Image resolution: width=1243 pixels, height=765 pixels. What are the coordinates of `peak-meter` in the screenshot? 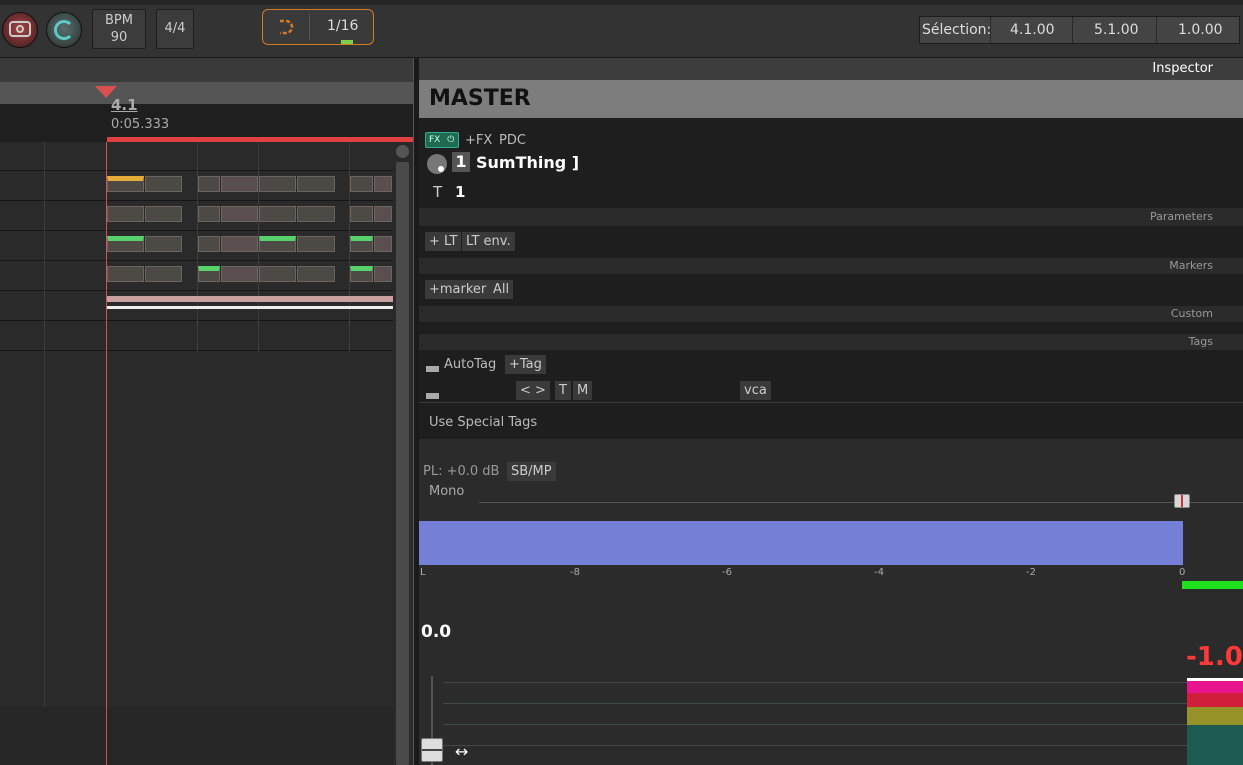 It's located at (1215, 721).